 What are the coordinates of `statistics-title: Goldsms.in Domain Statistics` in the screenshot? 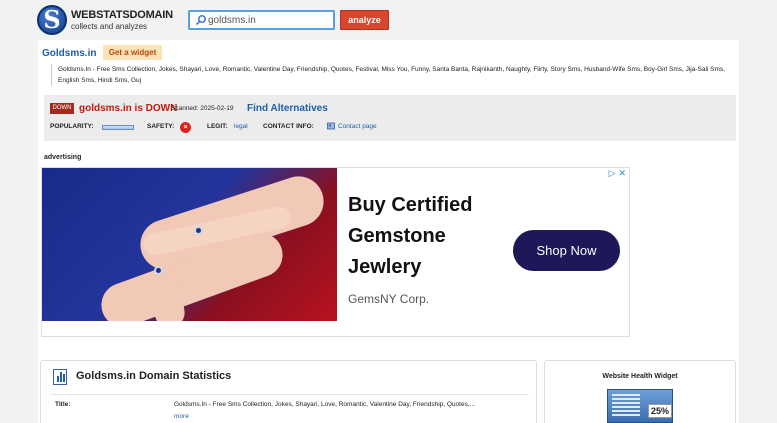 It's located at (154, 376).